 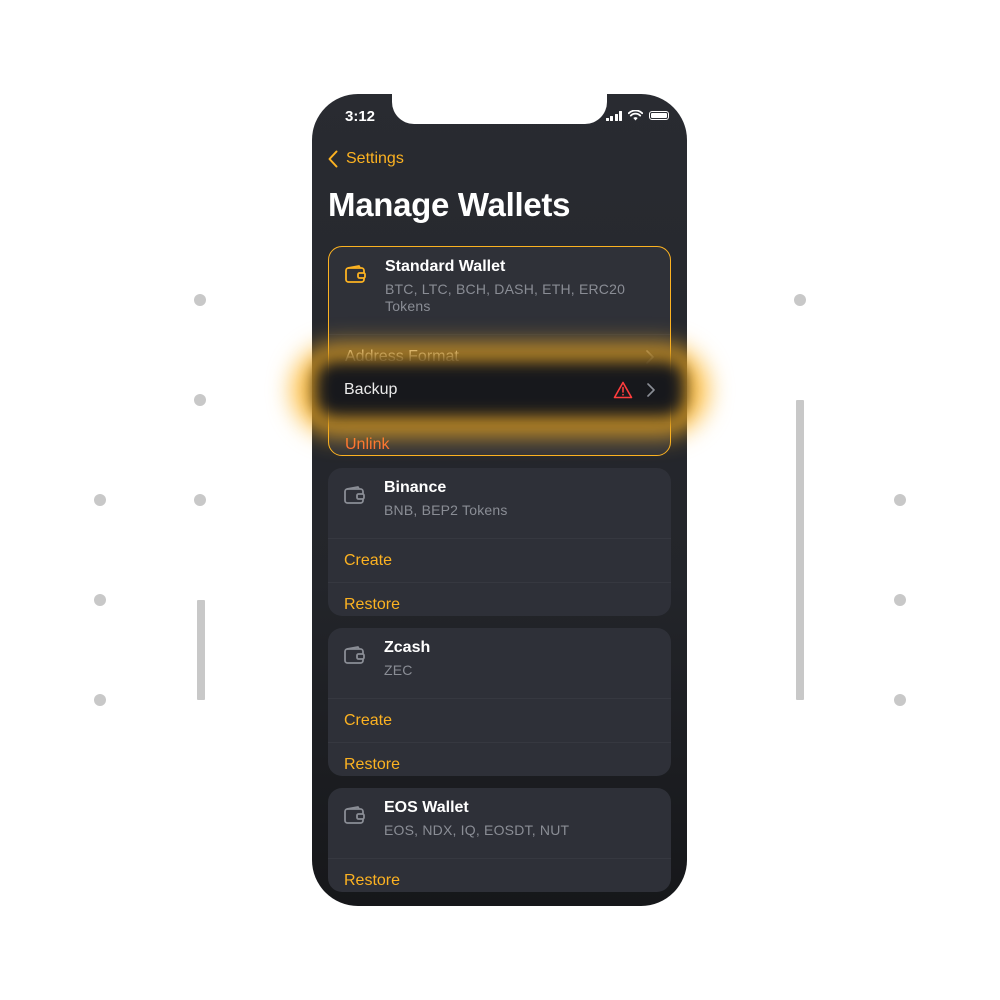 What do you see at coordinates (634, 390) in the screenshot?
I see `backup-row-right` at bounding box center [634, 390].